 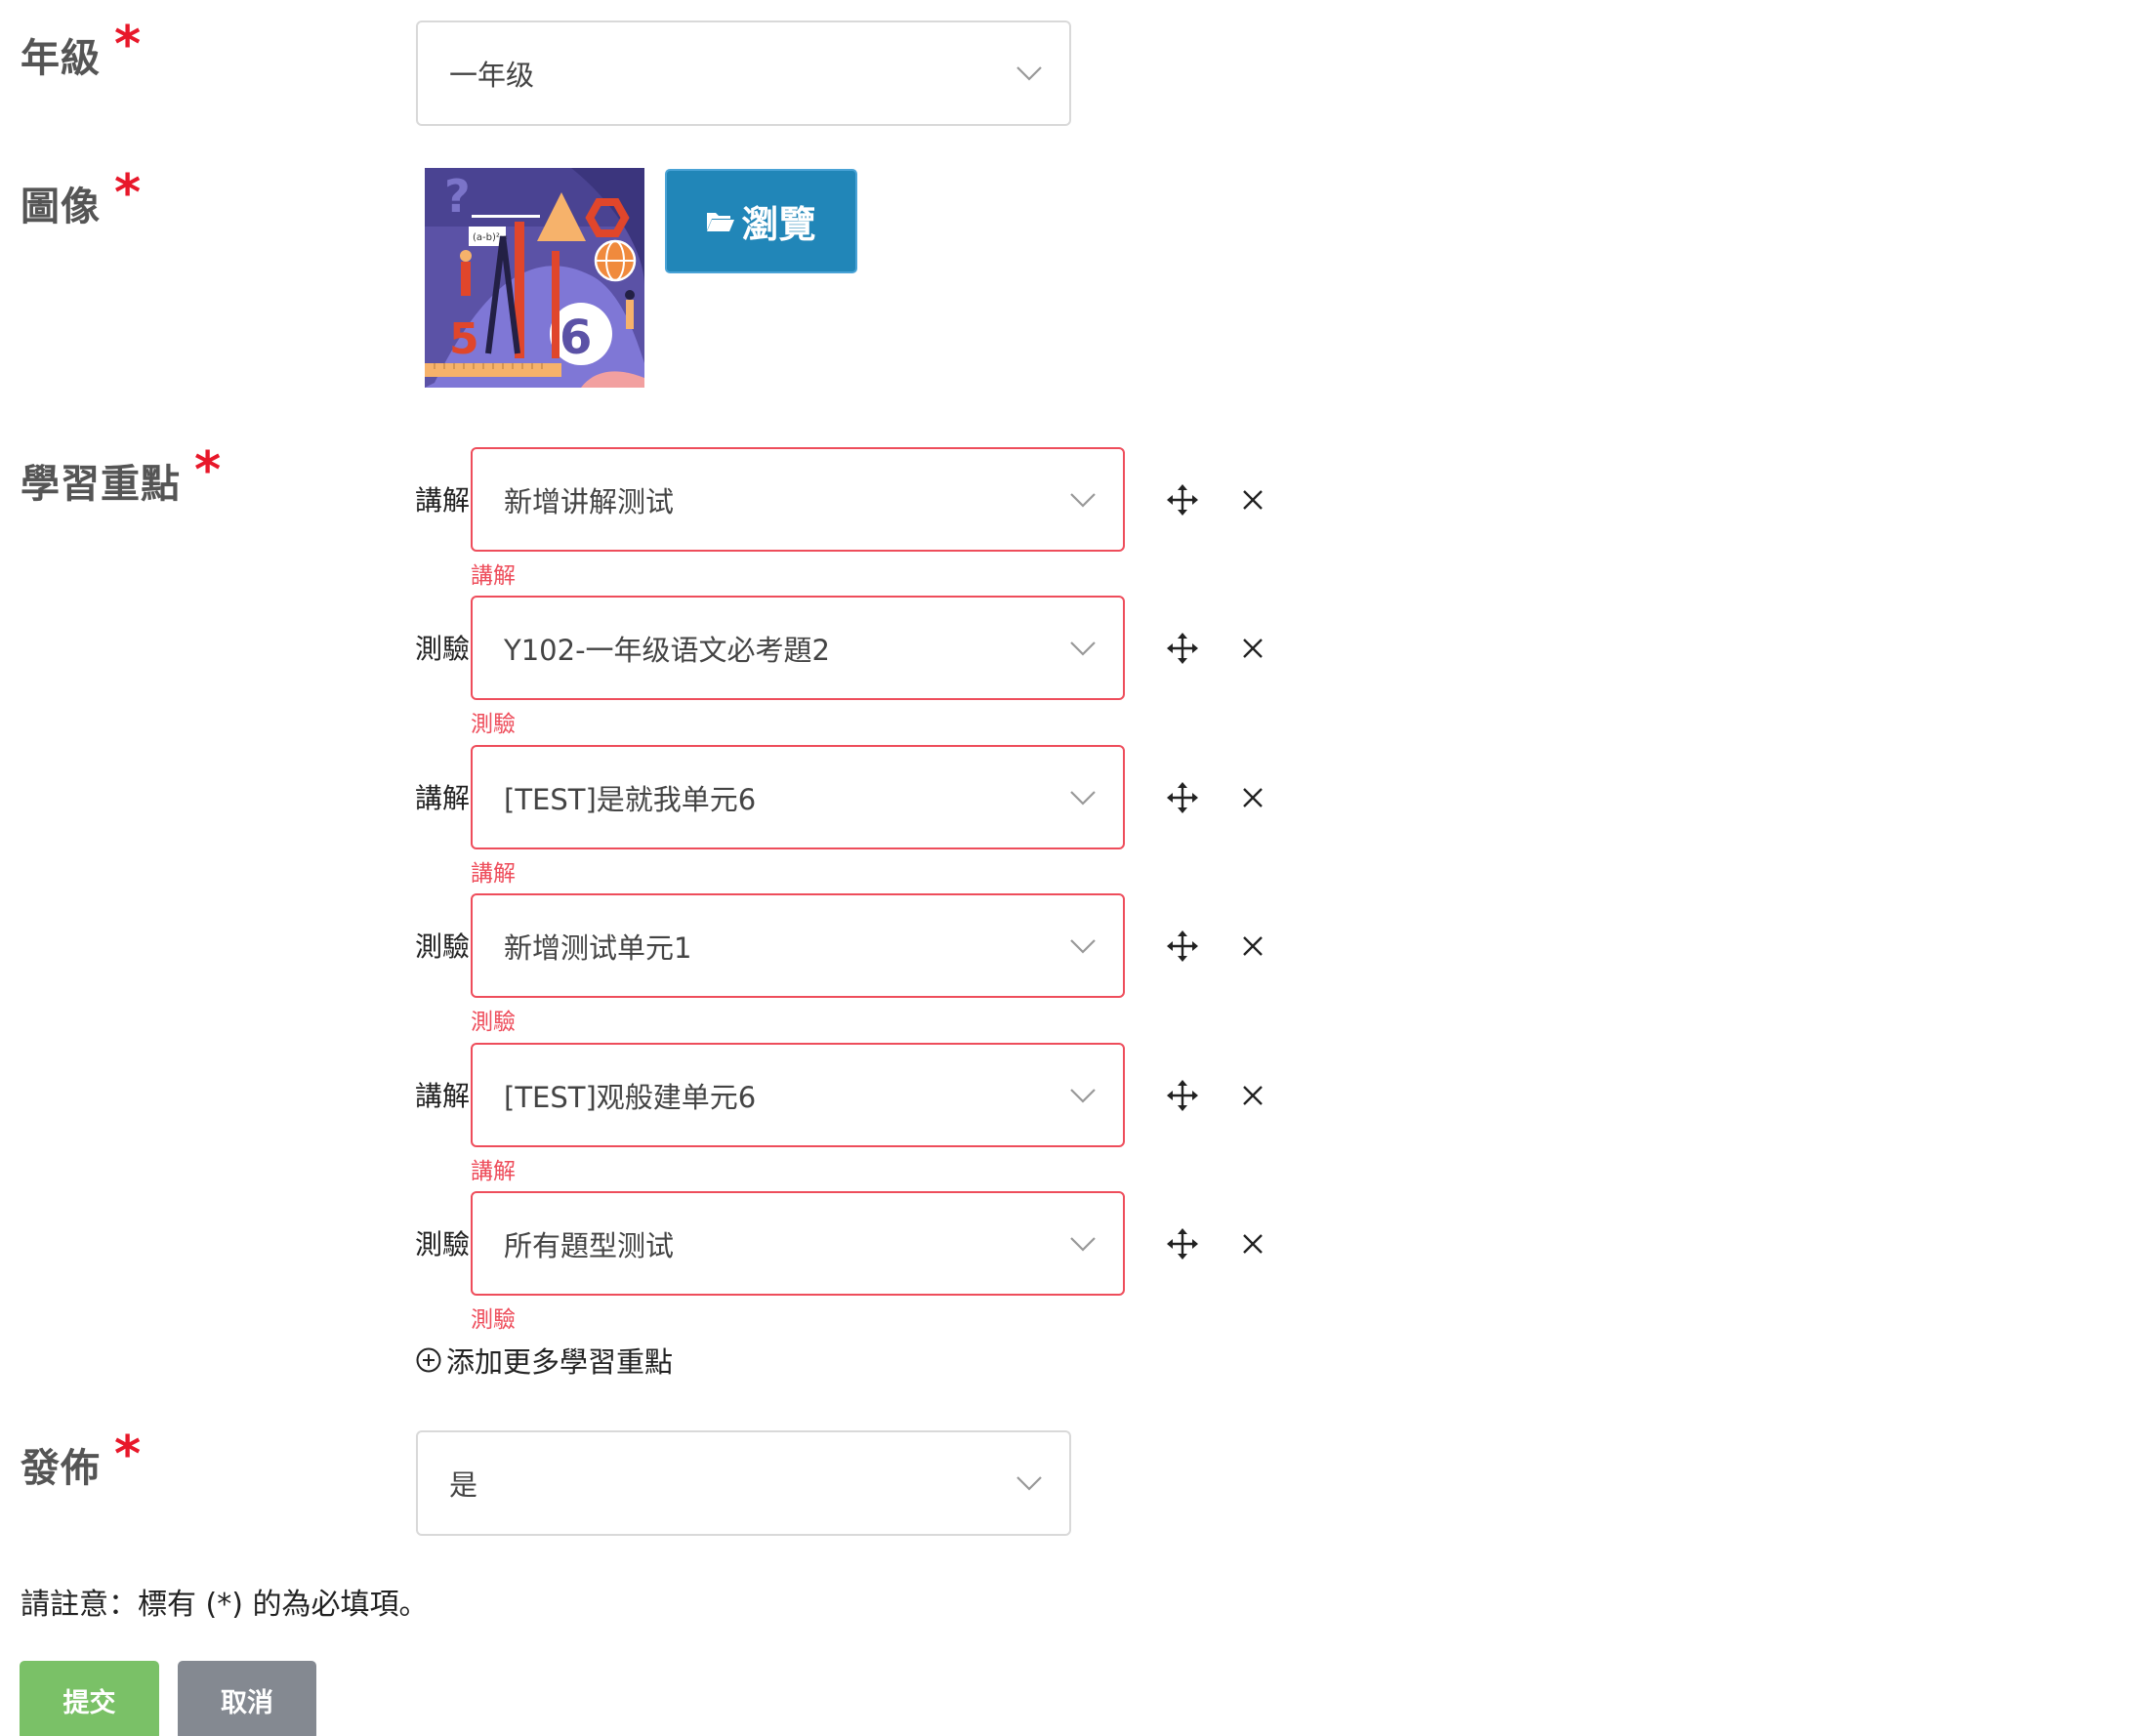 What do you see at coordinates (82, 1459) in the screenshot?
I see `publish-label: 發佈 *` at bounding box center [82, 1459].